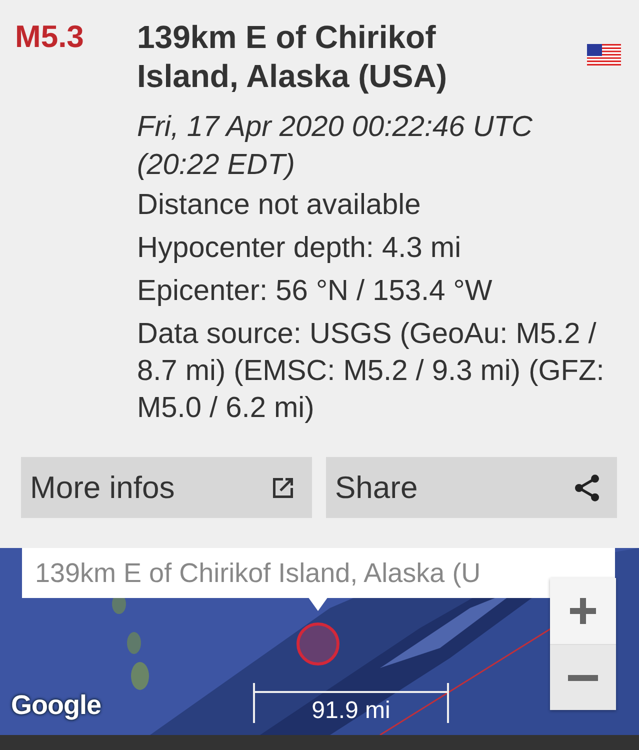 This screenshot has width=639, height=750. What do you see at coordinates (292, 57) in the screenshot?
I see `event-title: 139km E of Chirikof Island, Alaska (USA)` at bounding box center [292, 57].